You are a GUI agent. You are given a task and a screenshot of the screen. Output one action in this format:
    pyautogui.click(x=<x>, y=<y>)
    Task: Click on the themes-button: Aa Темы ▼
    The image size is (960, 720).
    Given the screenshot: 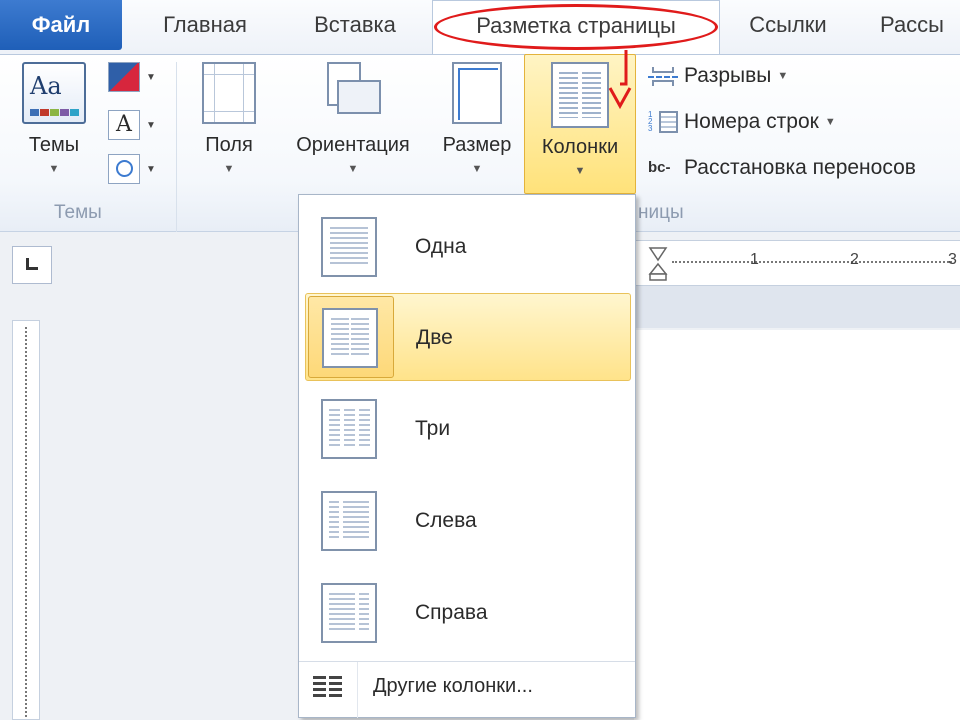 What is the action you would take?
    pyautogui.click(x=54, y=118)
    